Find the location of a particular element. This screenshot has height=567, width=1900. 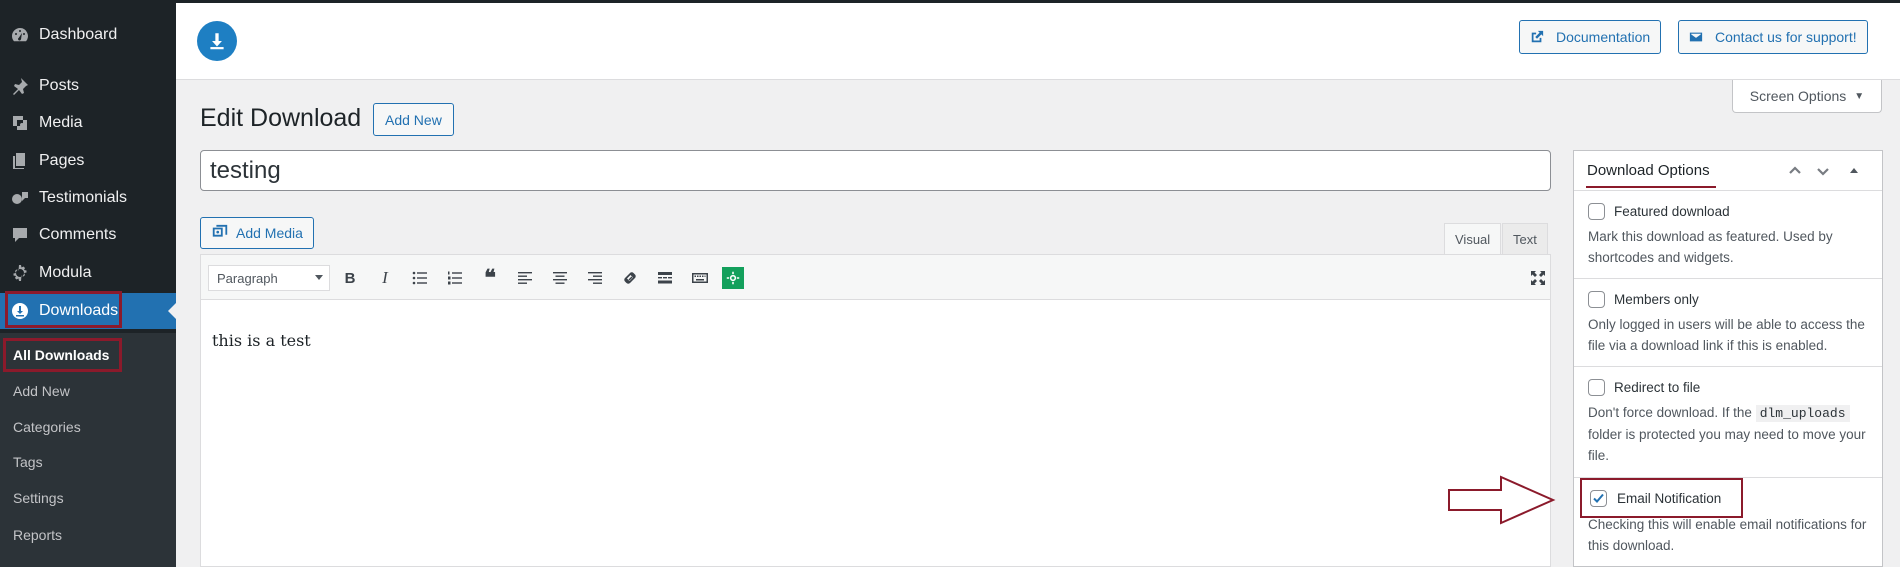

align-left-icon is located at coordinates (525, 278).